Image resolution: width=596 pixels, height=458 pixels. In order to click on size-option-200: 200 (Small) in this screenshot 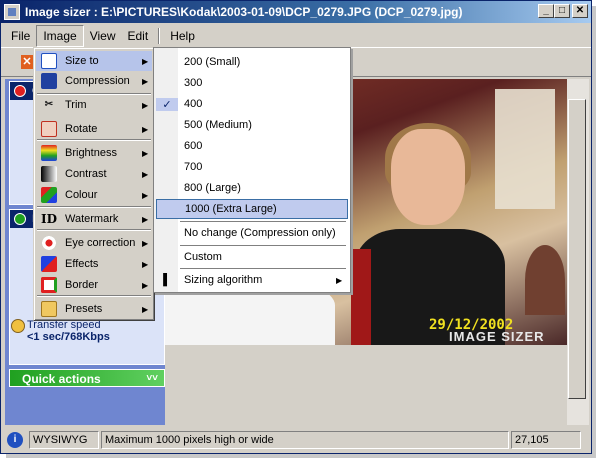, I will do `click(252, 62)`.